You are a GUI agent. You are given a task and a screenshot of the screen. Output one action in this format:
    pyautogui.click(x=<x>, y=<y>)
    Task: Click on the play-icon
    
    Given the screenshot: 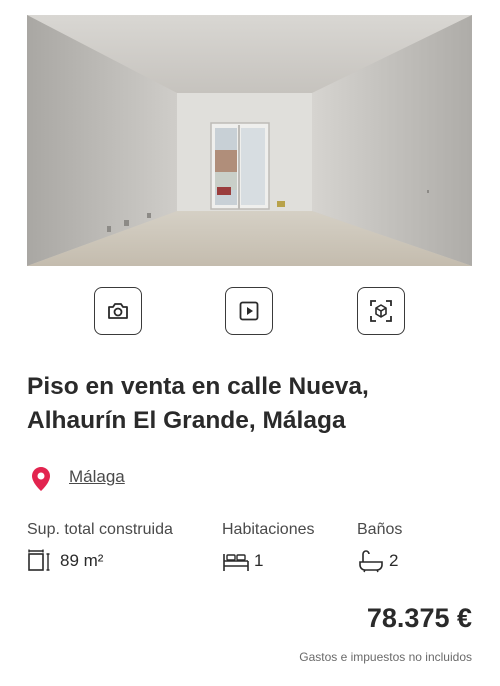 What is the action you would take?
    pyautogui.click(x=249, y=311)
    